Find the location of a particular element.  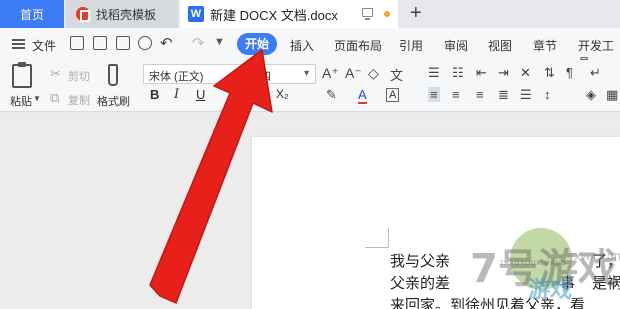

shrink-font-icon: A⁻ is located at coordinates (353, 73).